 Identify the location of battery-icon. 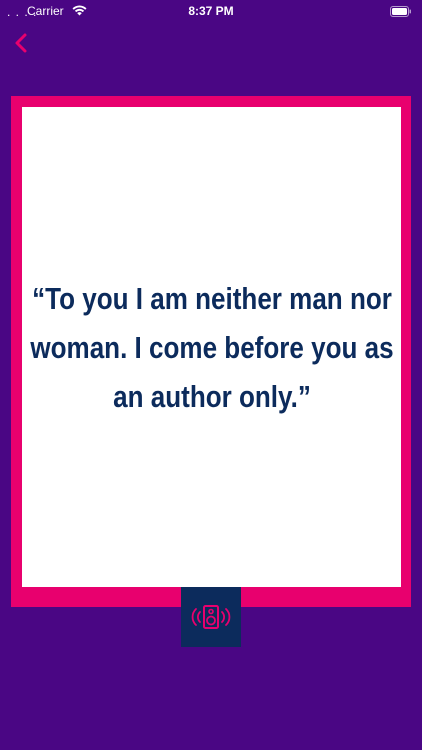
(400, 11).